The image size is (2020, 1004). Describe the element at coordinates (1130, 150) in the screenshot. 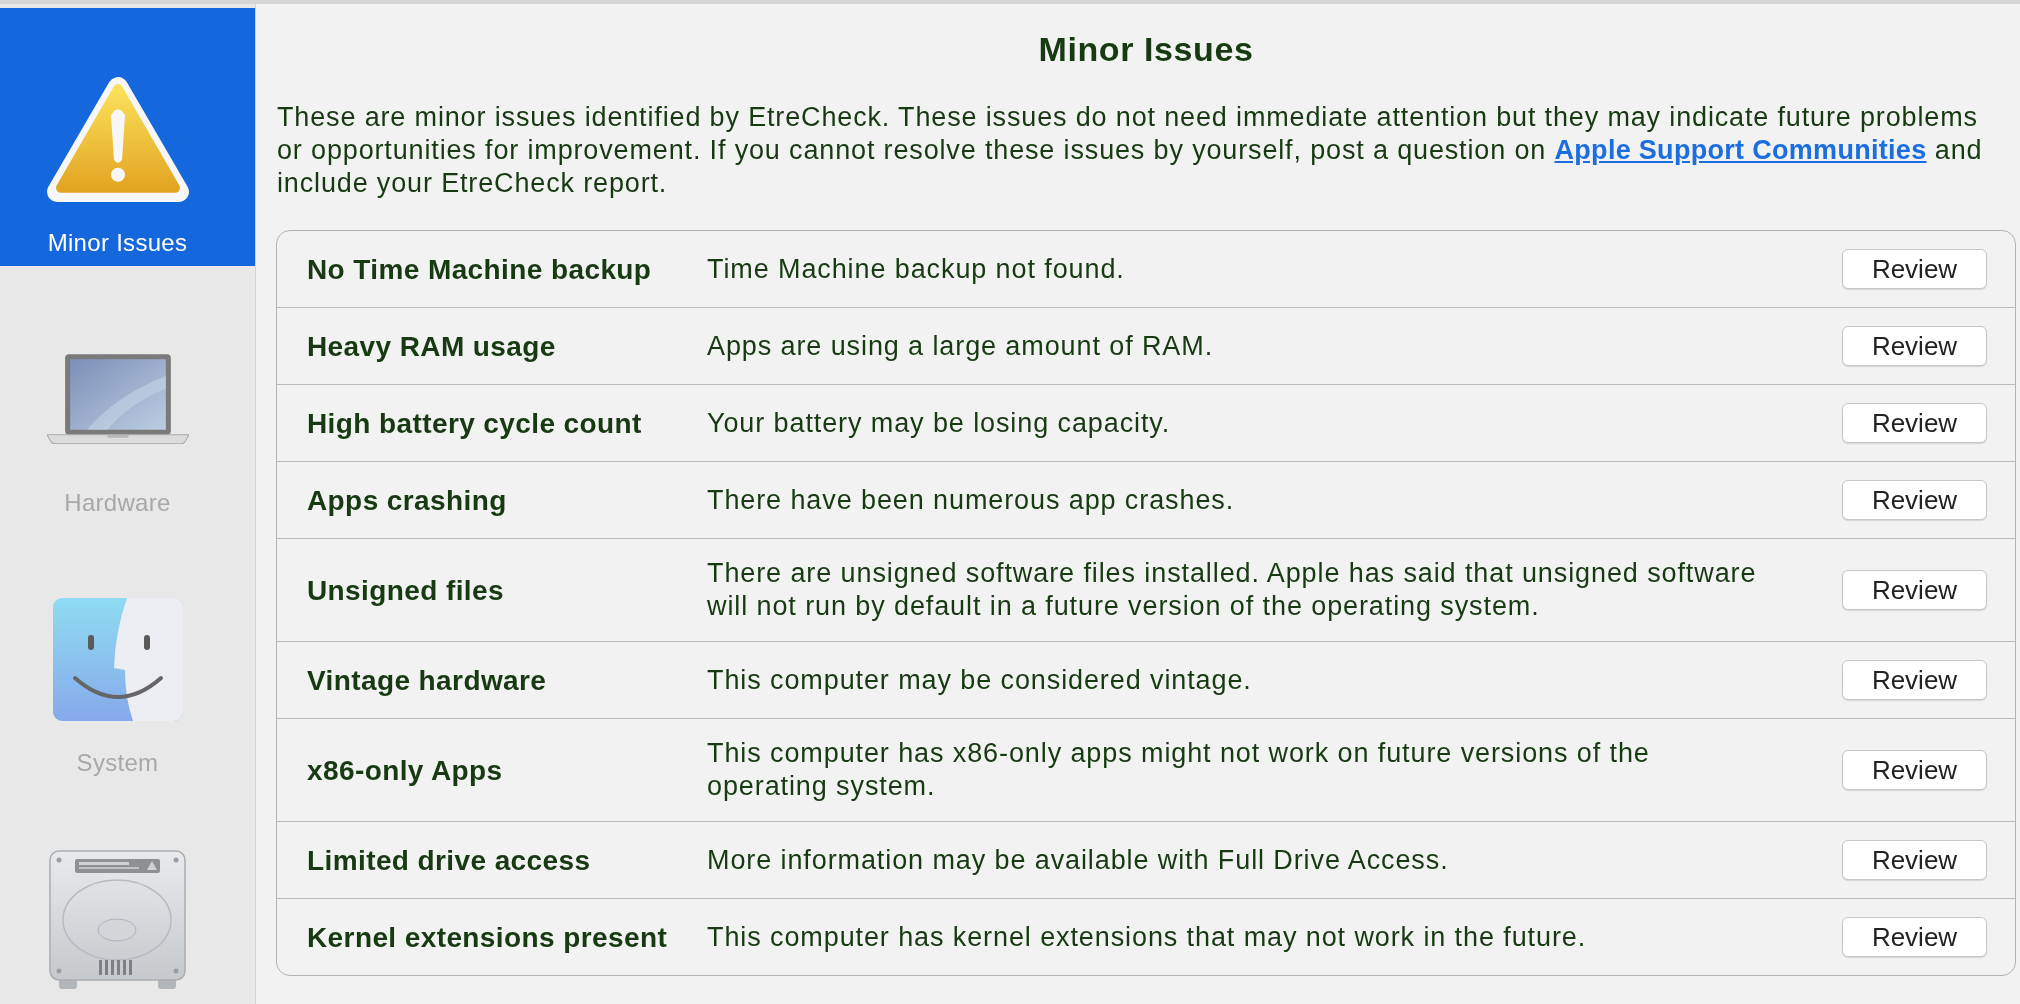

I see `intro-paragraph: These are minor issues identified by EtreCheck. These issues do not need immediate attention but they may indicate future problems or opportunities for improvement. If you cannot resolve these issues by yourself, post a question on Apple Support Communities and include your EtreCheck report.` at that location.